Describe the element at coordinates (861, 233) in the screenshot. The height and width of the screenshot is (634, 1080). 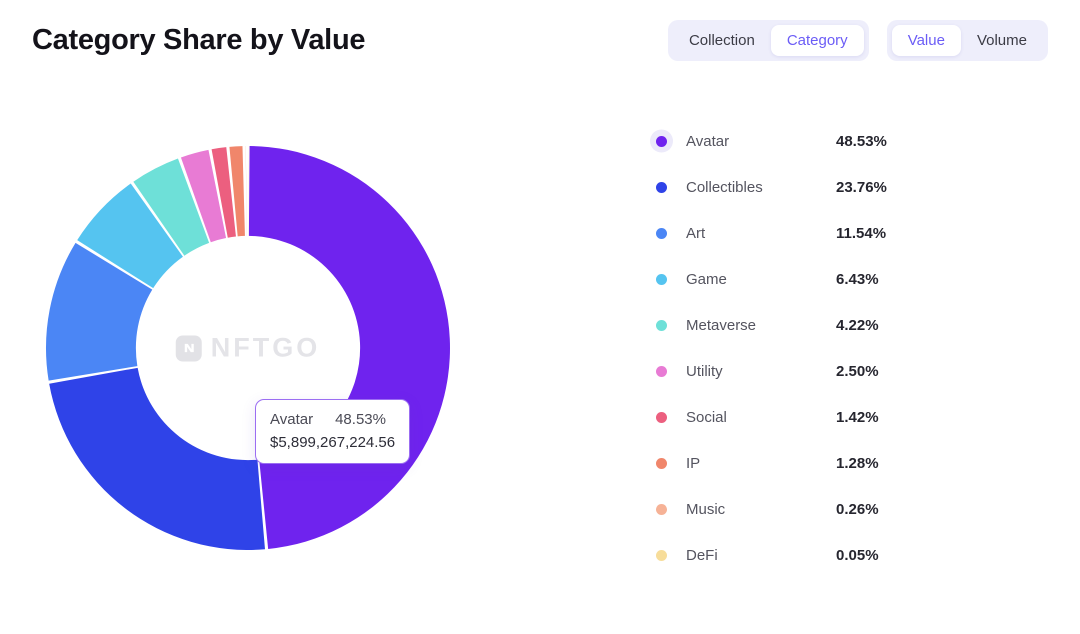
I see `legend-item-percent: 11.54%` at that location.